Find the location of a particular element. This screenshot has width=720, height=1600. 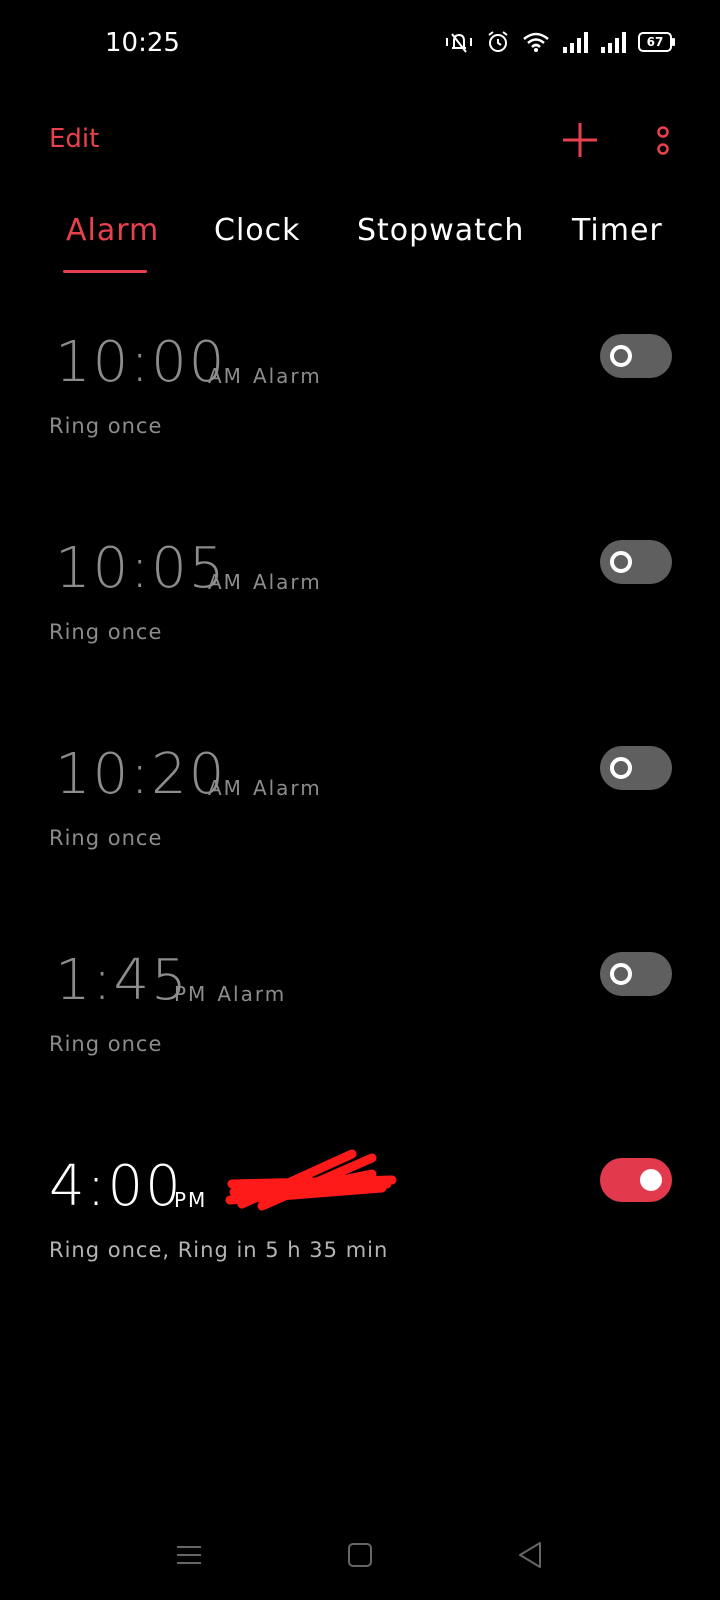

alarm-clock-icon is located at coordinates (498, 42).